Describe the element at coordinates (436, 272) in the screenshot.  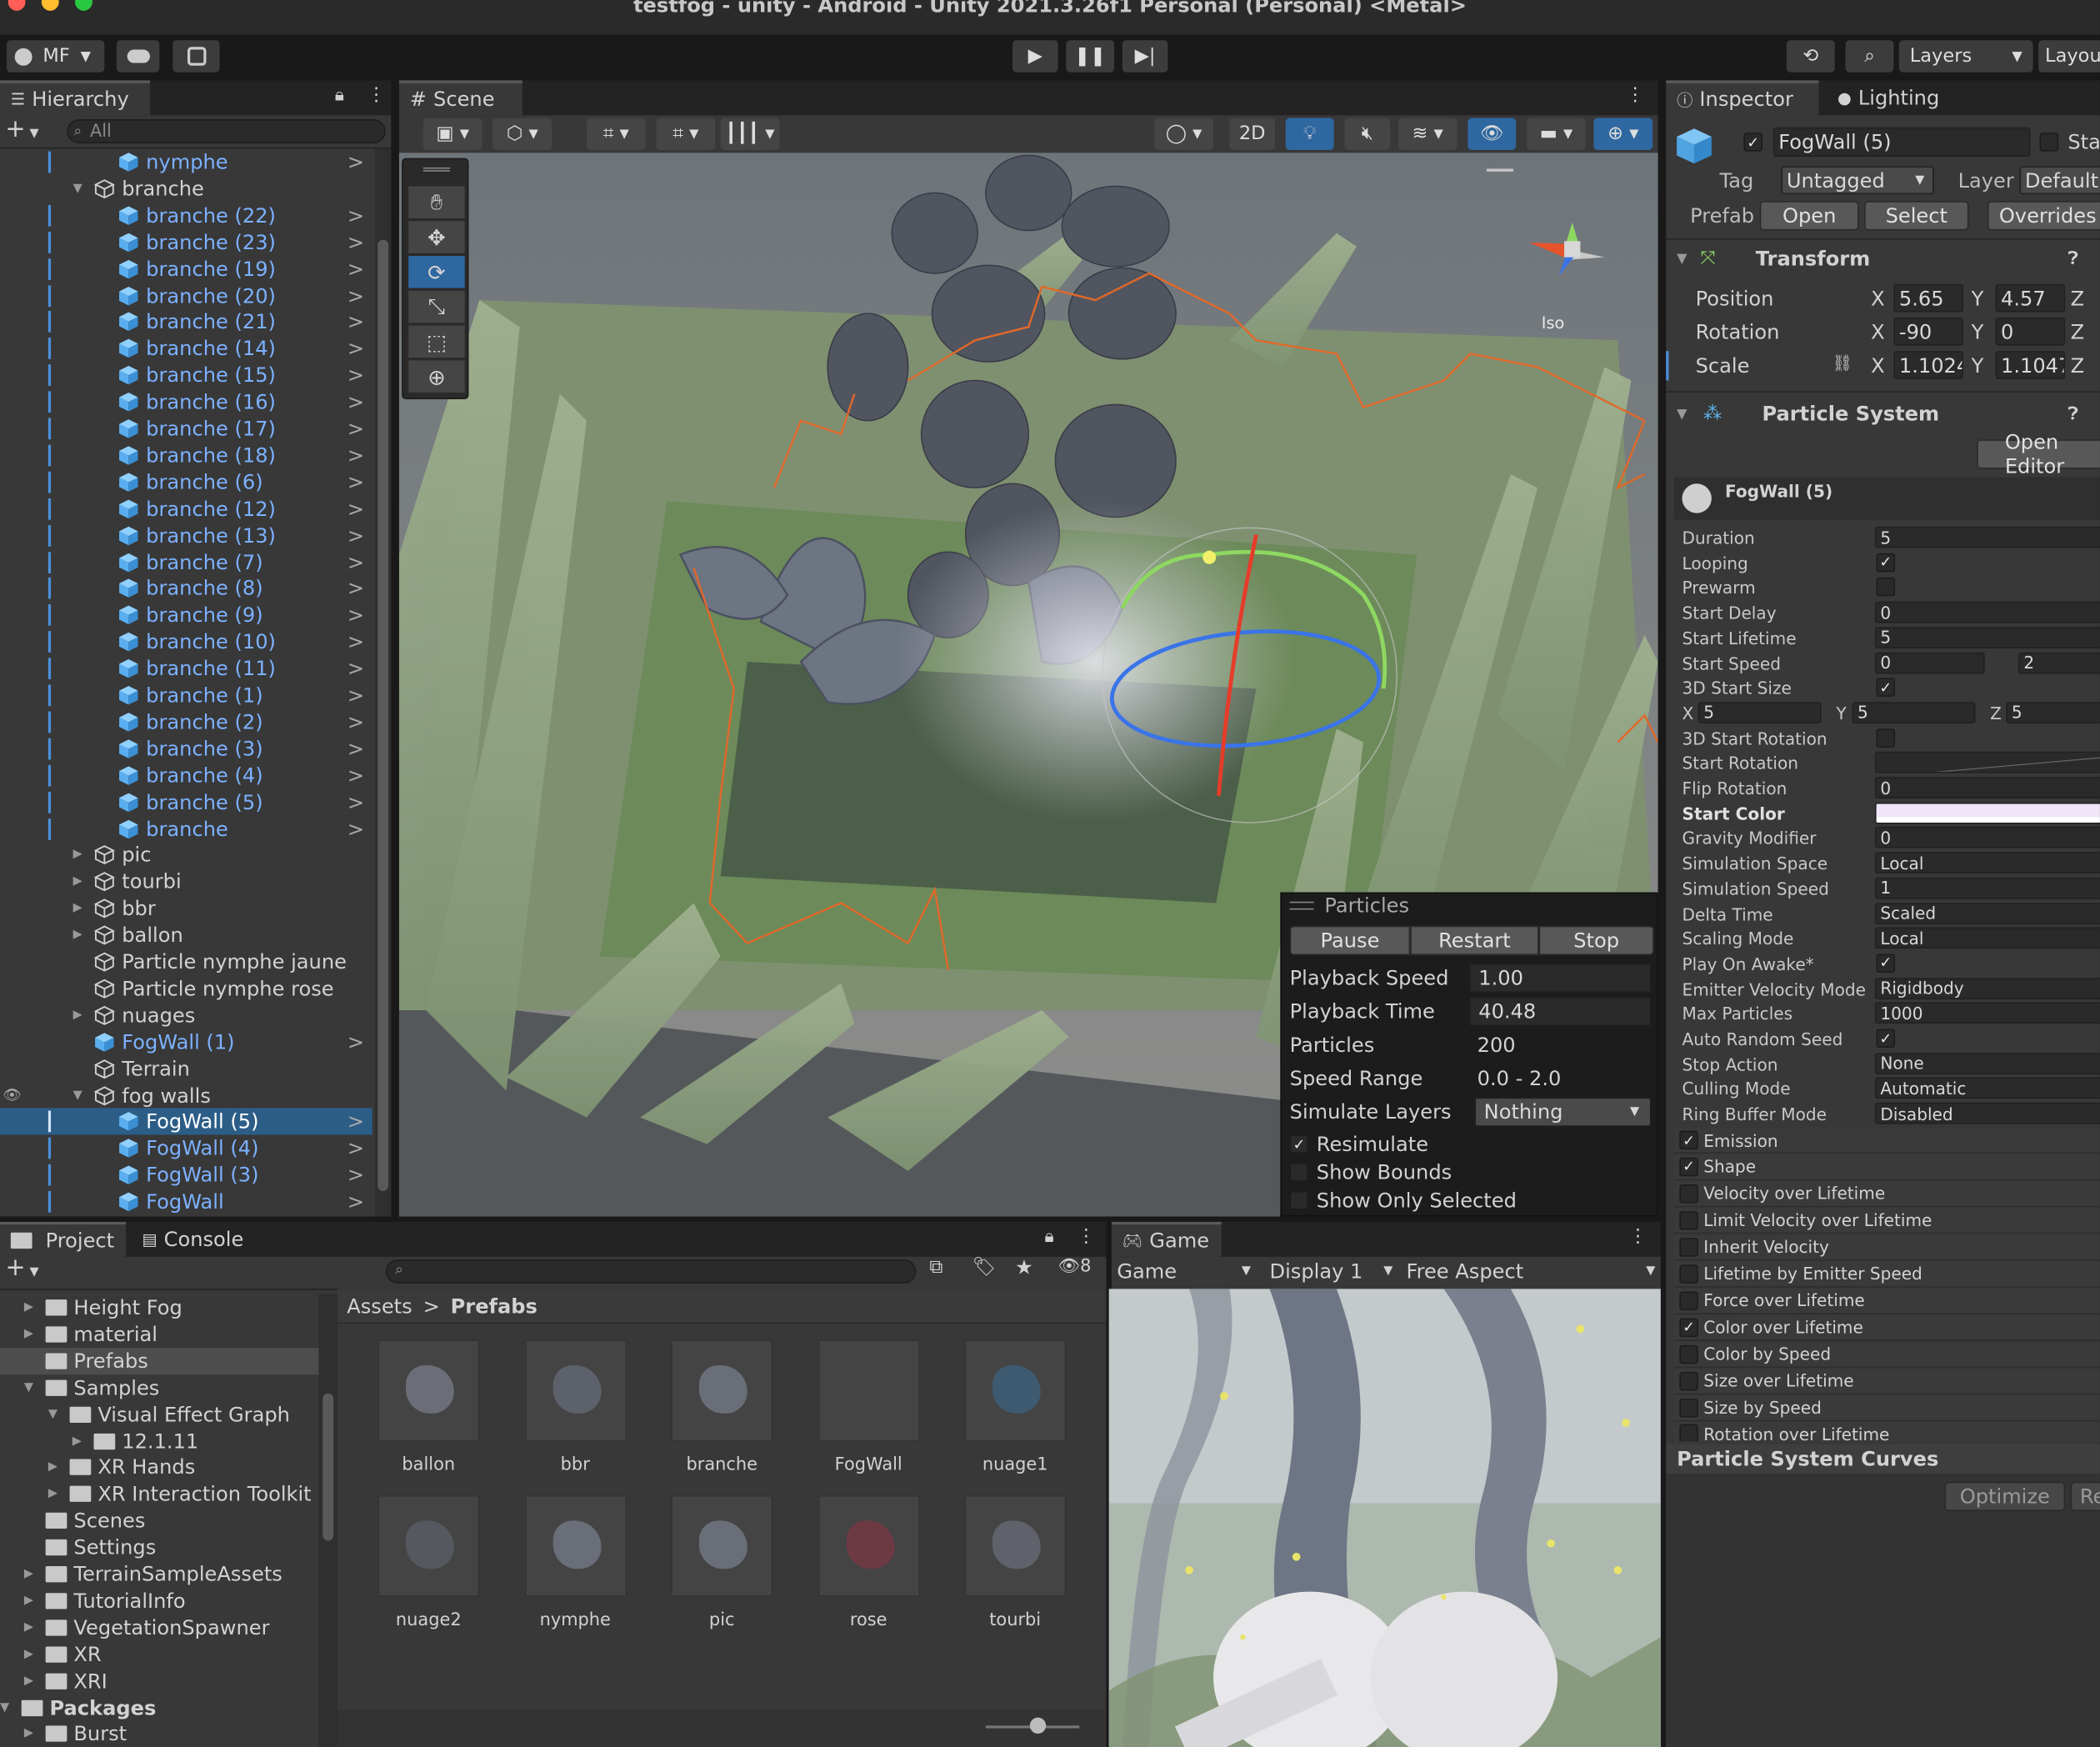
I see `rotate-tool: ⟳` at that location.